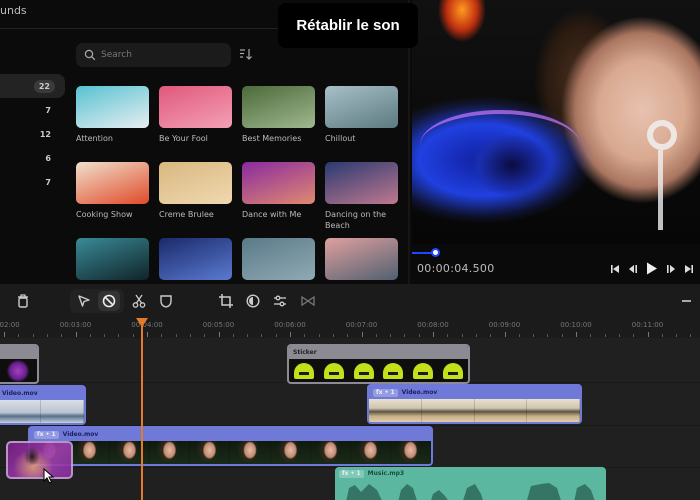 The image size is (700, 500). Describe the element at coordinates (278, 200) in the screenshot. I see `template-tile: Dance with Me` at that location.